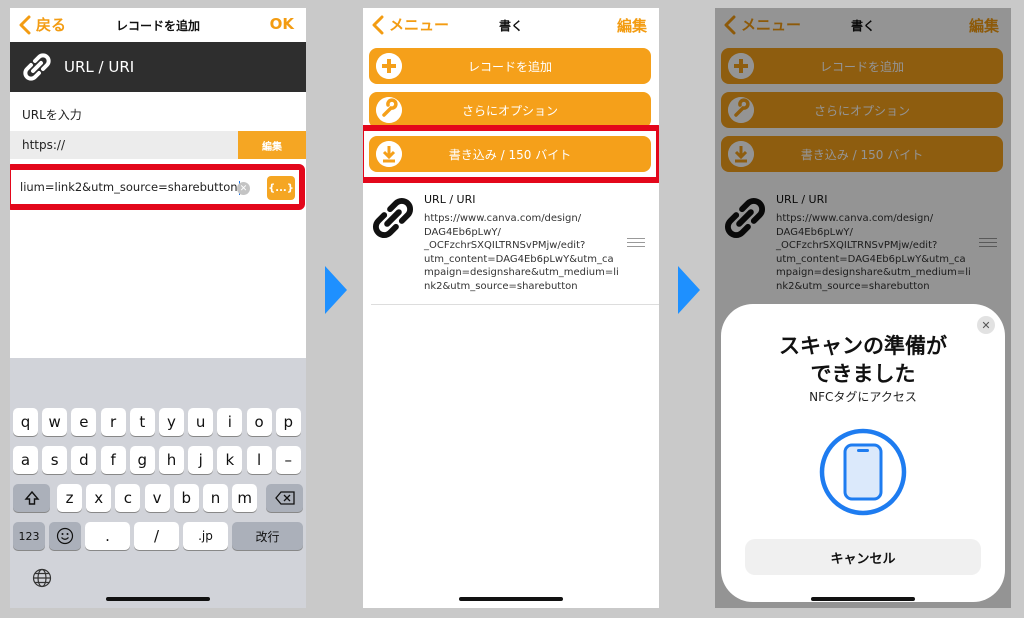 This screenshot has width=1024, height=618. I want to click on key: v, so click(157, 498).